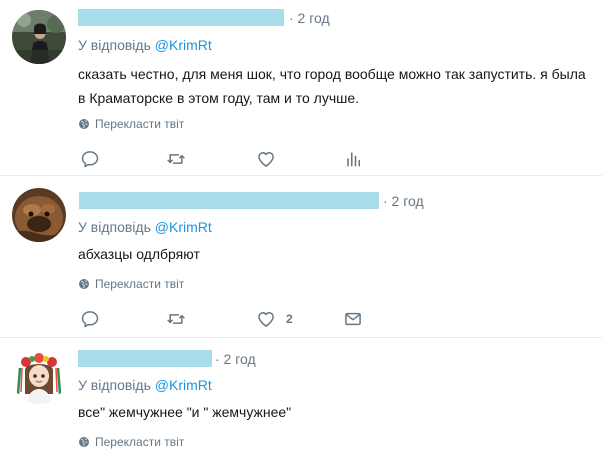 This screenshot has height=455, width=602. I want to click on tweet-text: все" жемчужнее "и " жемчужнее", so click(185, 412).